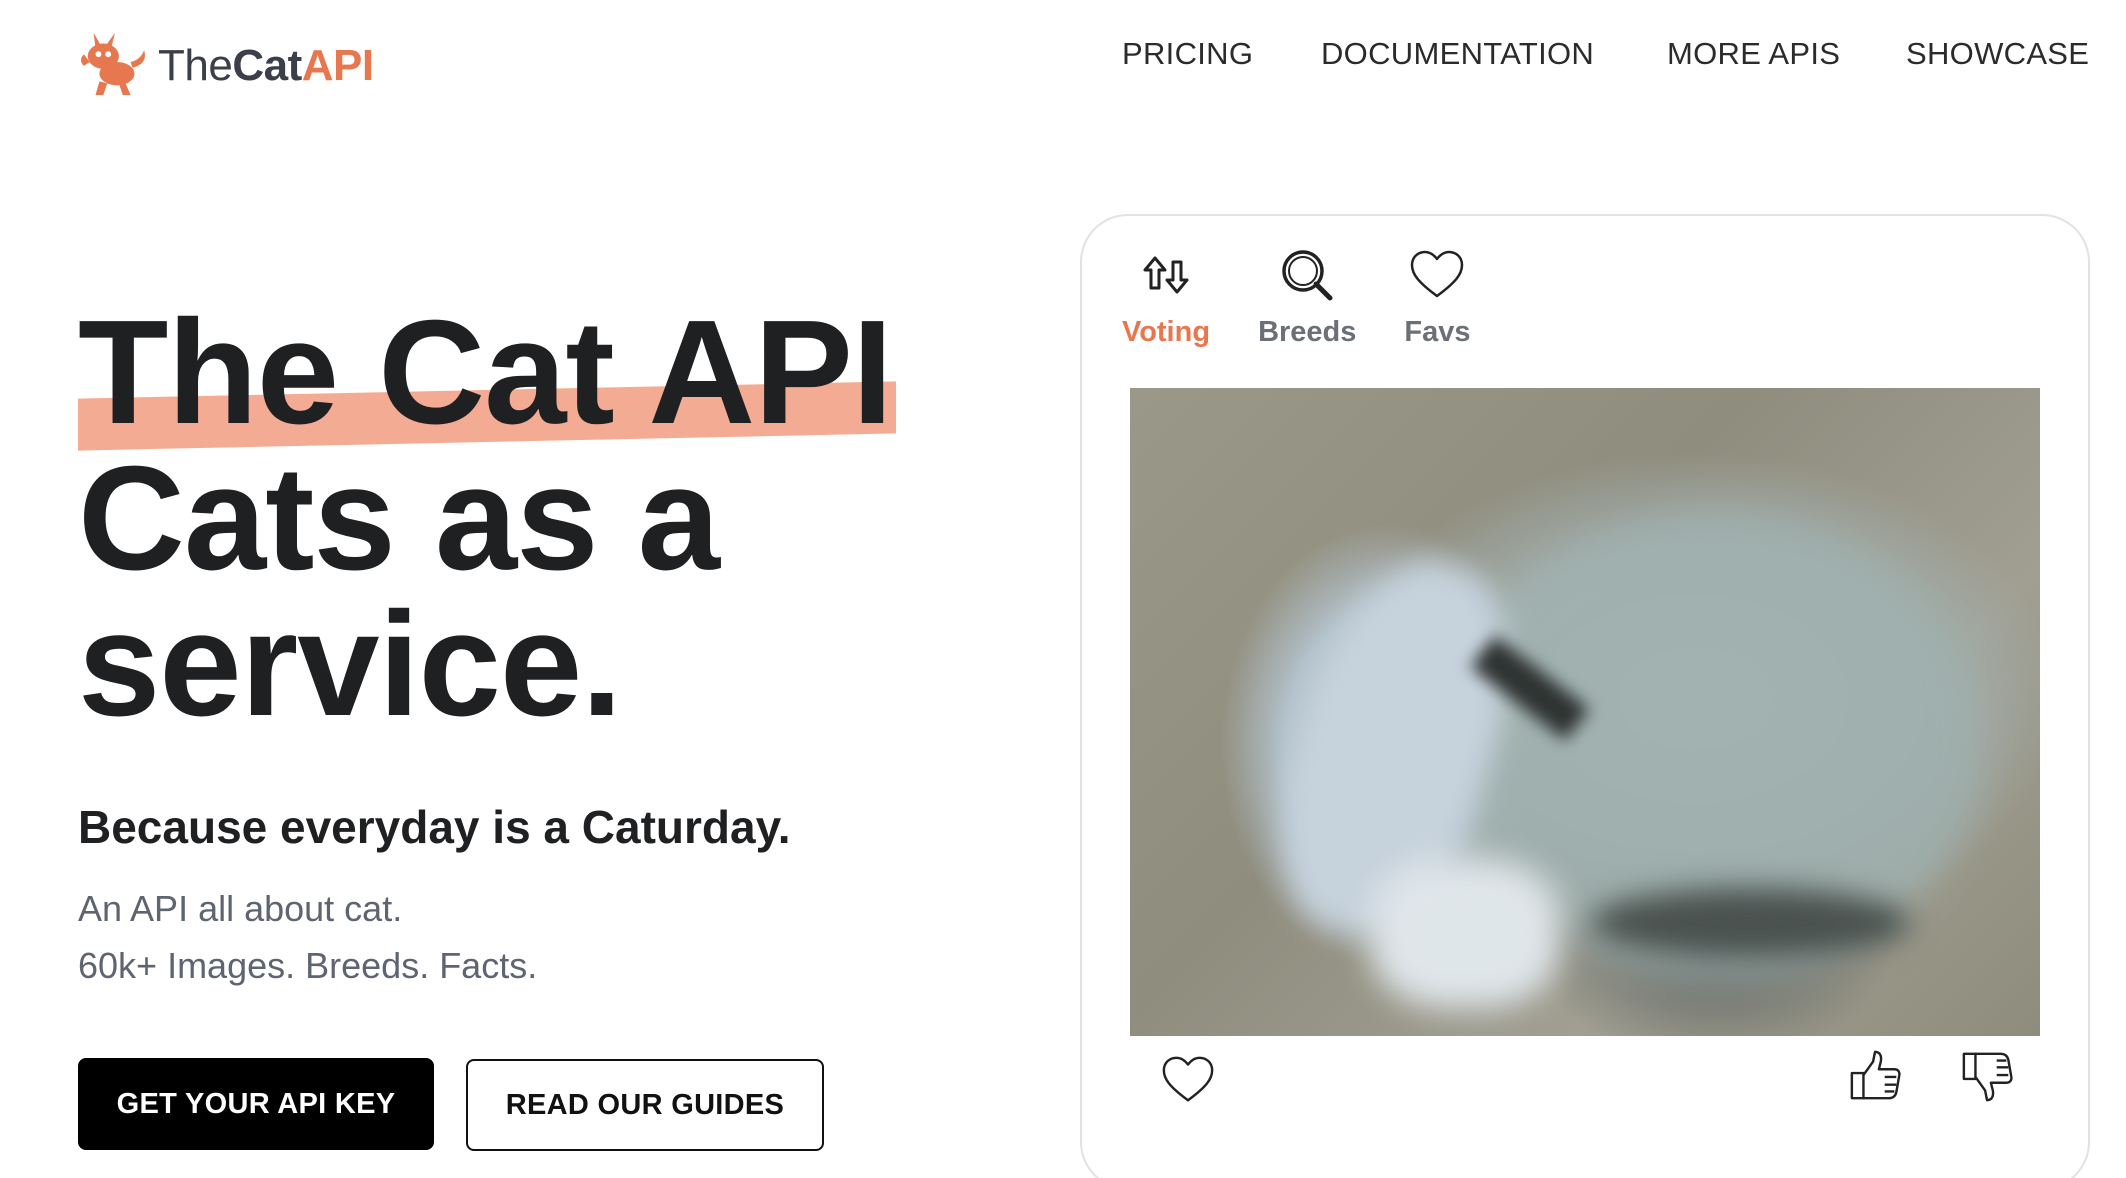  I want to click on vote-down-button, so click(1988, 1078).